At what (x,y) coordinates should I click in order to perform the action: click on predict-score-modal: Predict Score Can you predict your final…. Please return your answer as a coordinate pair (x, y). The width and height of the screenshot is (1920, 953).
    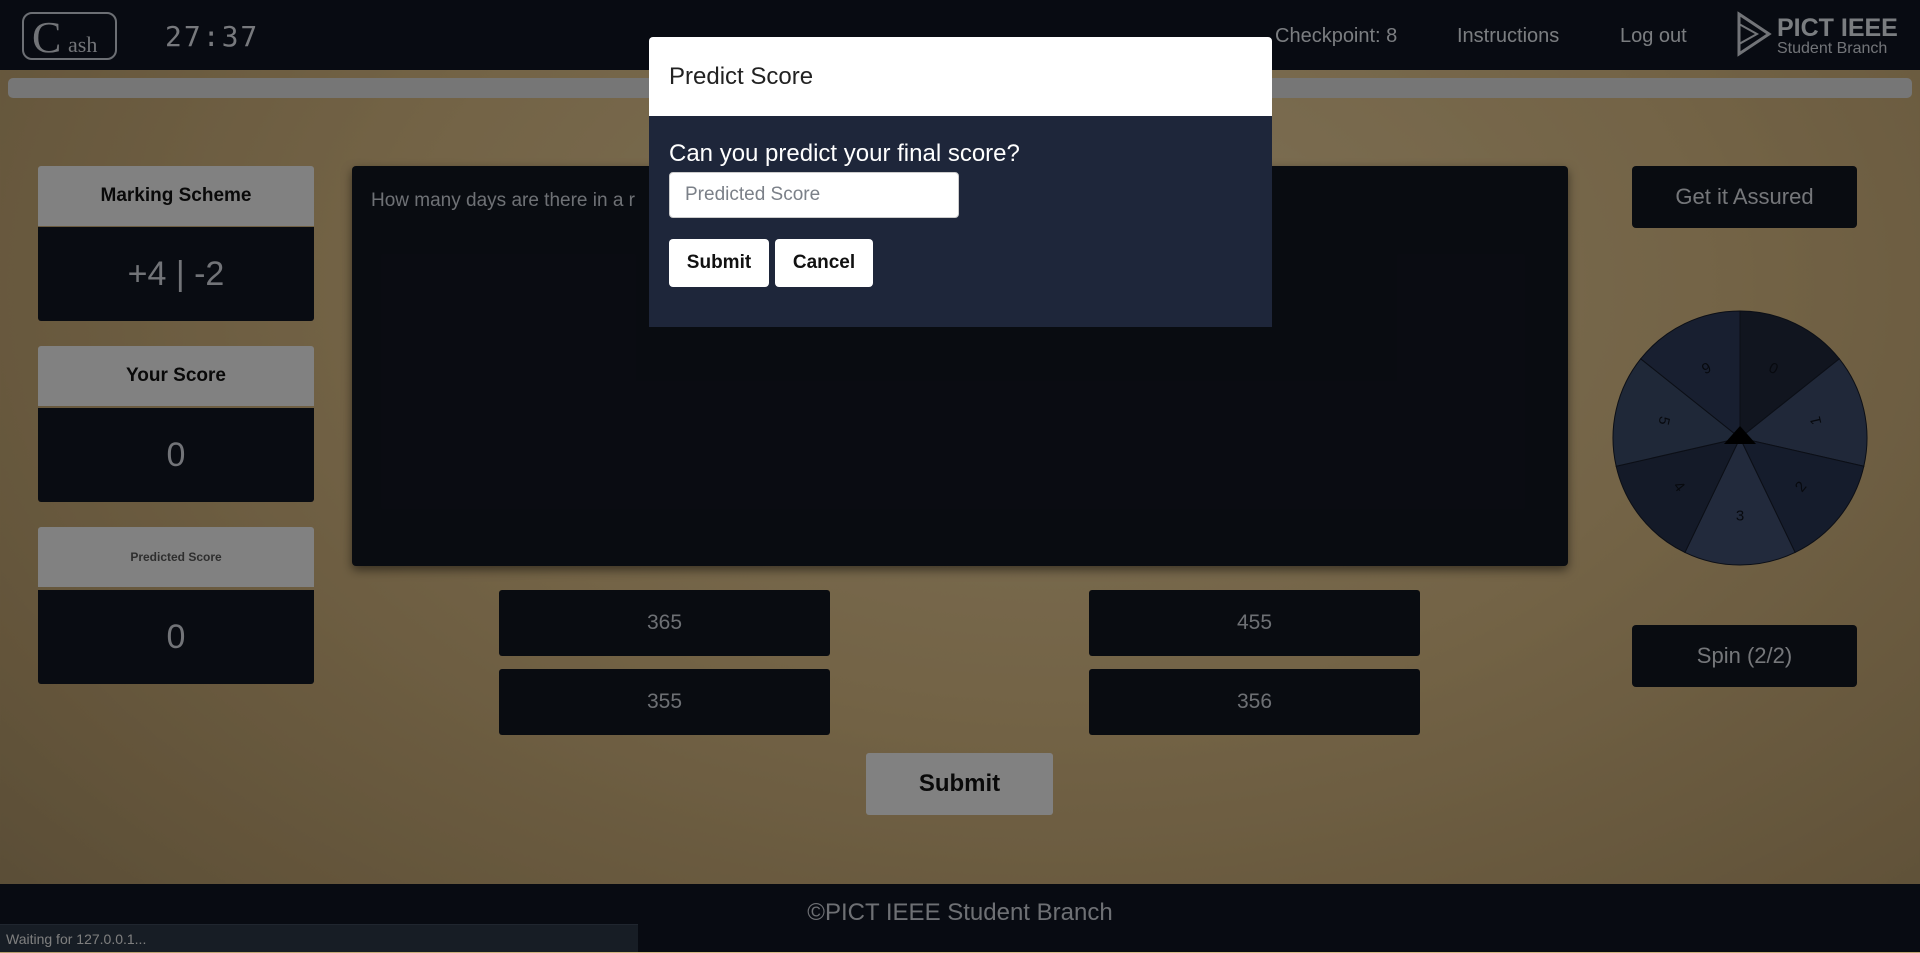
    Looking at the image, I should click on (960, 182).